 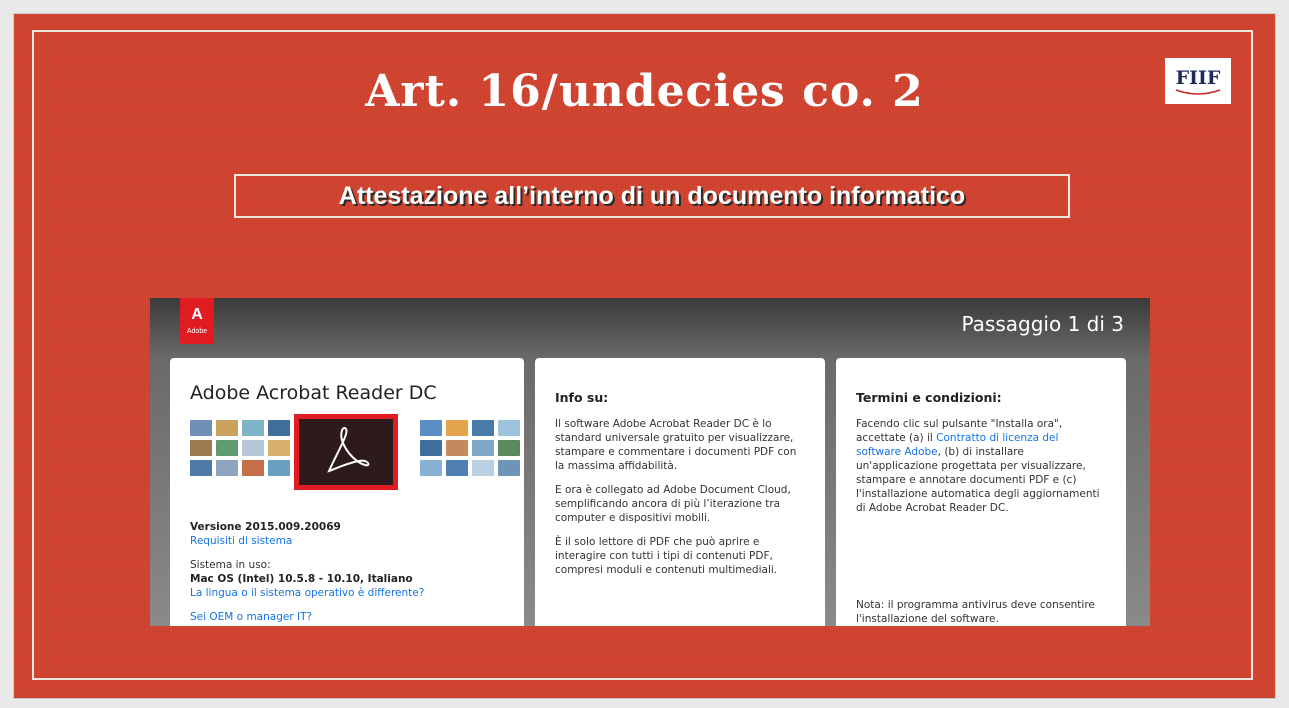 What do you see at coordinates (313, 393) in the screenshot?
I see `product-name: Adobe Acrobat Reader DC` at bounding box center [313, 393].